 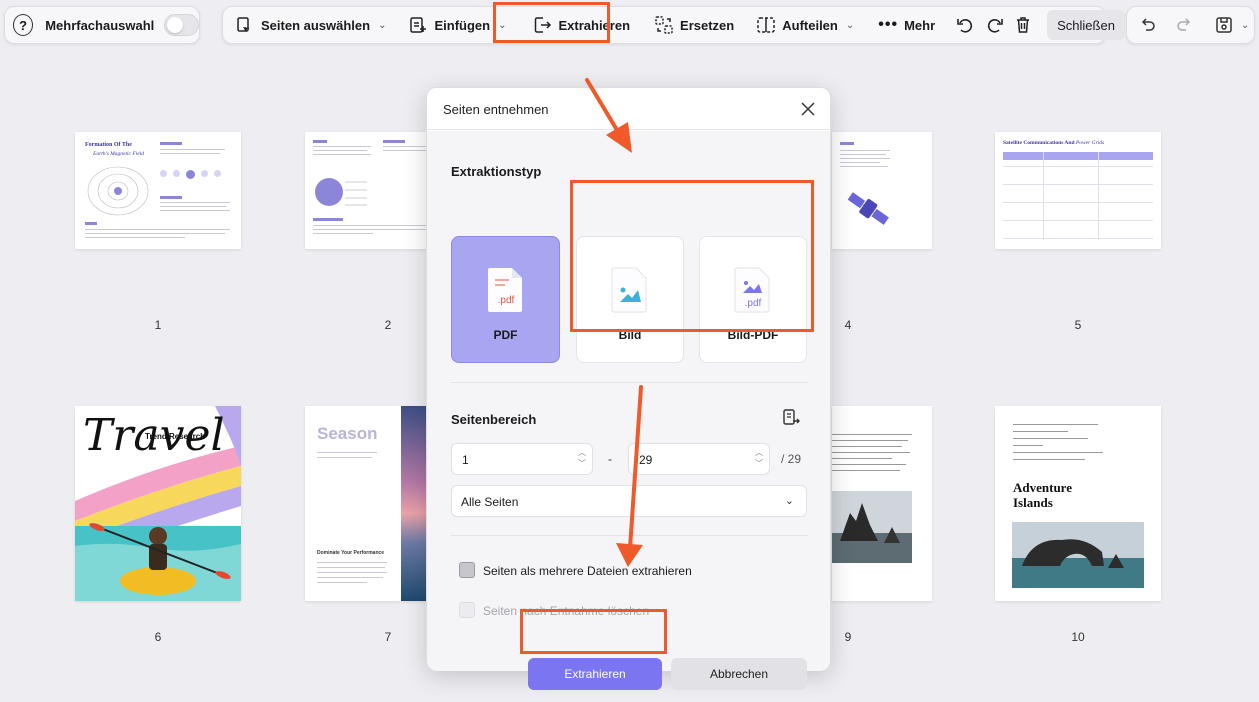 What do you see at coordinates (628, 109) in the screenshot?
I see `dialog-header: Seiten entnehmen` at bounding box center [628, 109].